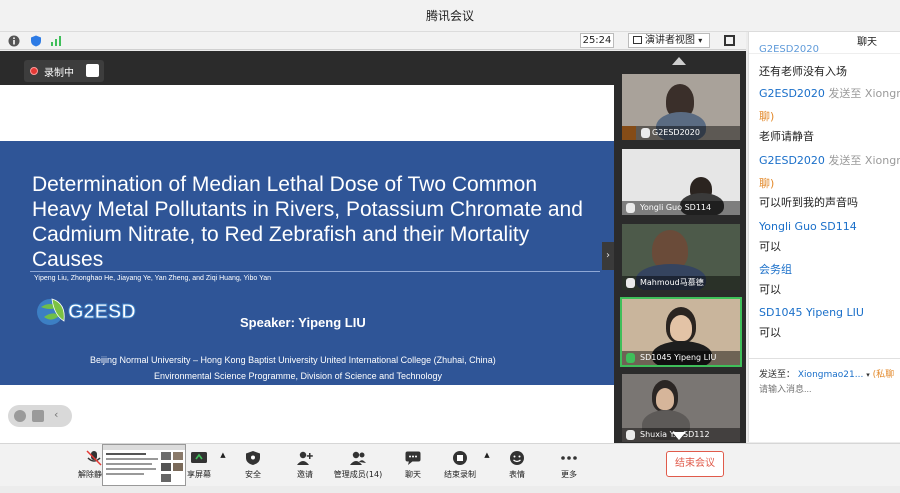 The height and width of the screenshot is (493, 900). I want to click on share-screen-label: 享屏幕, so click(199, 474).